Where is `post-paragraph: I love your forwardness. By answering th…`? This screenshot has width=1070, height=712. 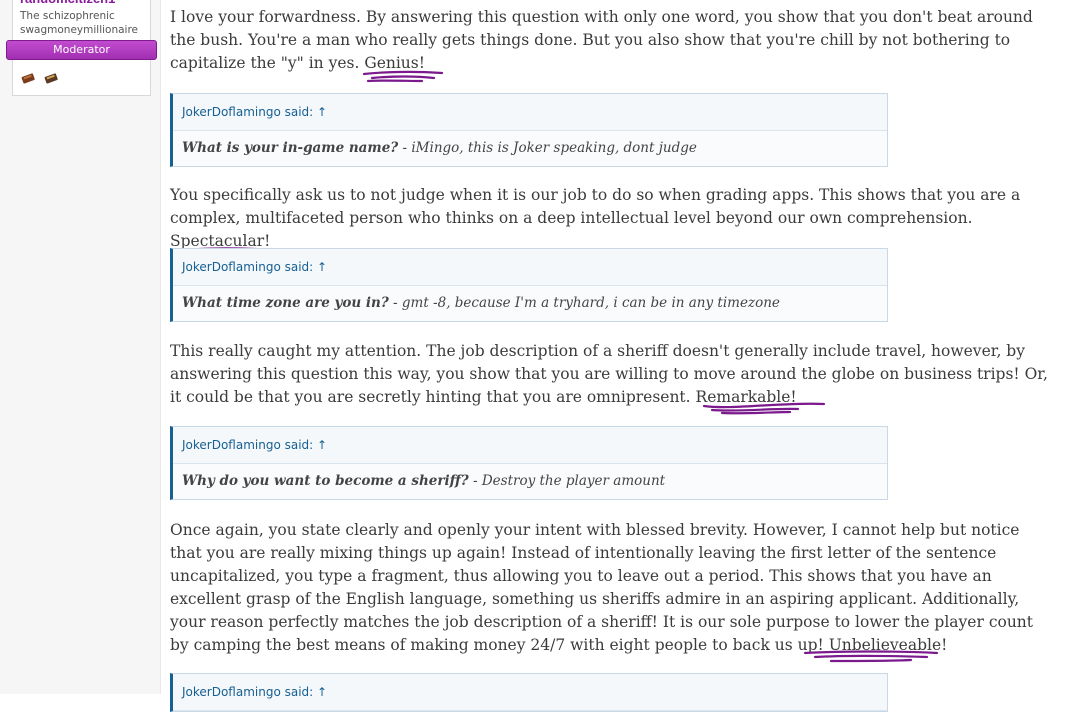 post-paragraph: I love your forwardness. By answering th… is located at coordinates (610, 44).